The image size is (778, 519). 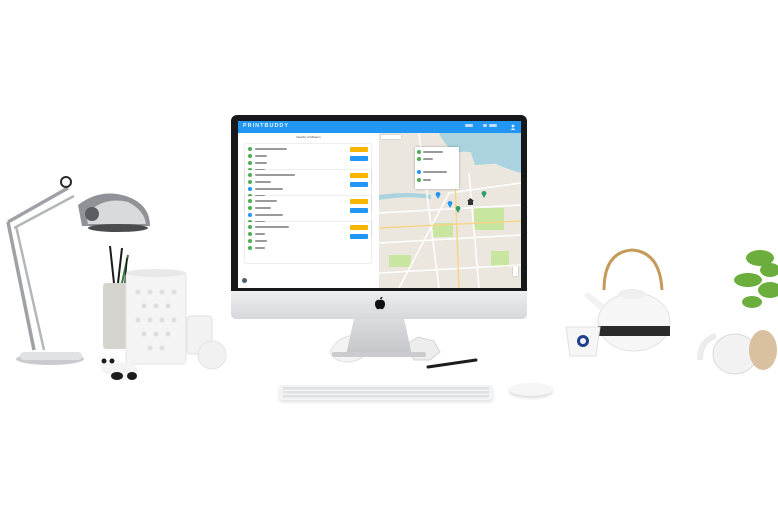 What do you see at coordinates (452, 363) in the screenshot?
I see `pen` at bounding box center [452, 363].